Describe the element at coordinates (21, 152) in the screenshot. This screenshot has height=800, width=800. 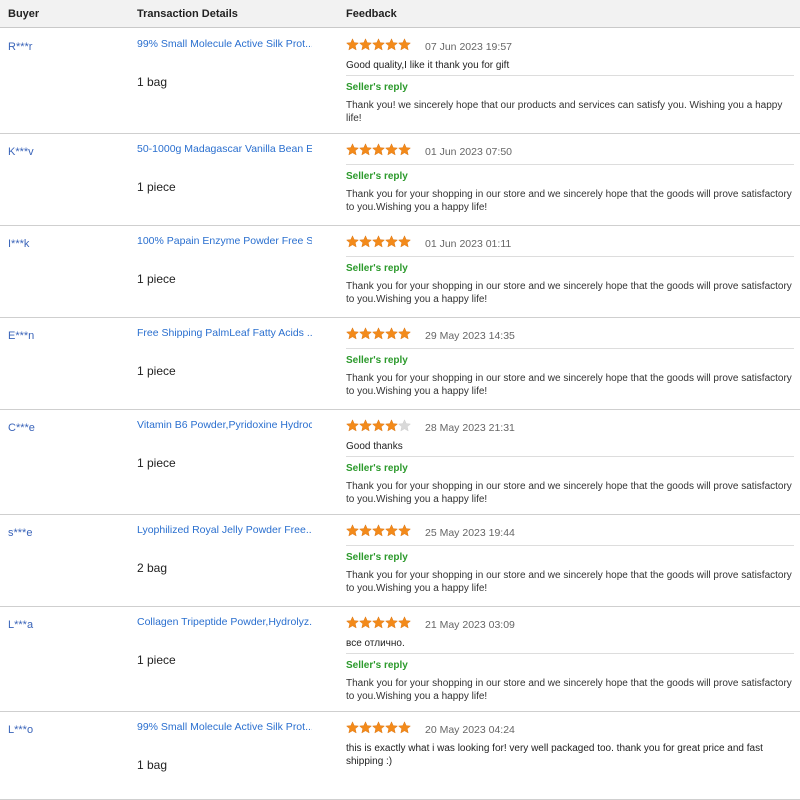
I see `buyer-name: K***v` at that location.